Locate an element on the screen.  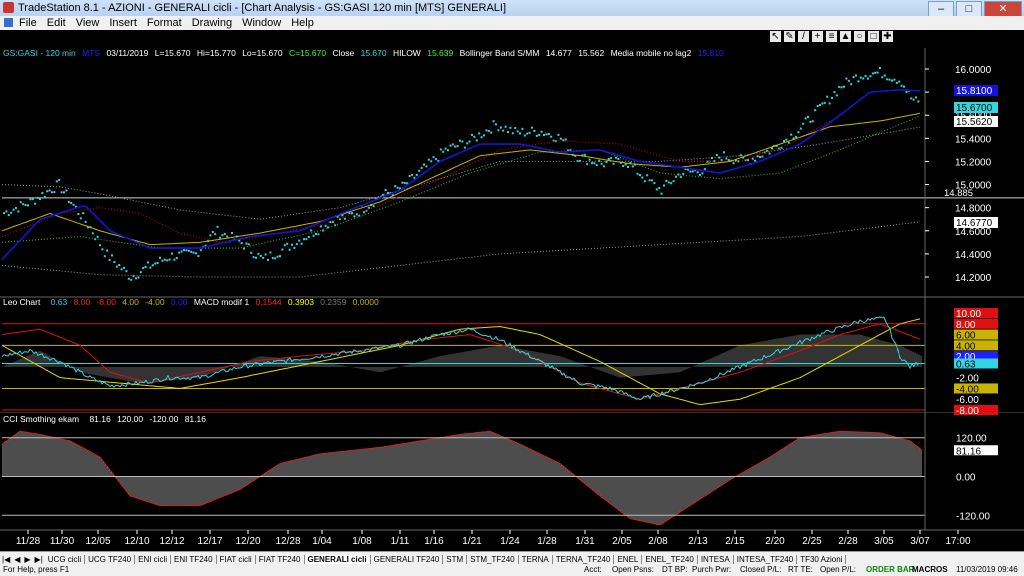
tab-intesa-tf240: INTESA_TF240 is located at coordinates (766, 559).